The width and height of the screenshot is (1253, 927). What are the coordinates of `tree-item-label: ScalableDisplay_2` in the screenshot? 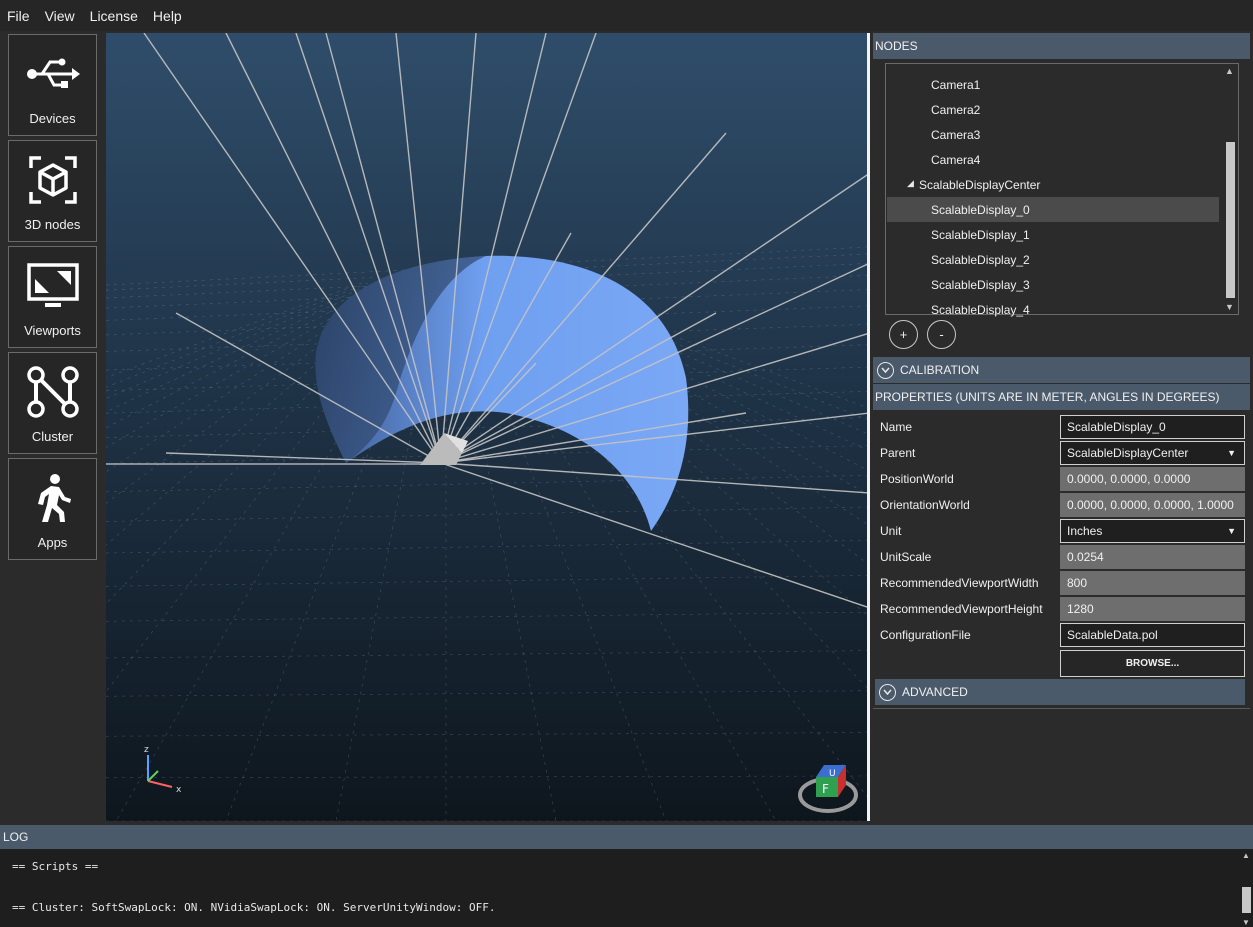 It's located at (980, 259).